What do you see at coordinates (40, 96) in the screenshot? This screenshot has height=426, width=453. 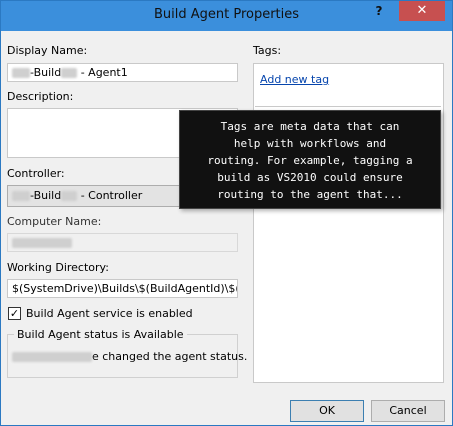 I see `description-label: Description:` at bounding box center [40, 96].